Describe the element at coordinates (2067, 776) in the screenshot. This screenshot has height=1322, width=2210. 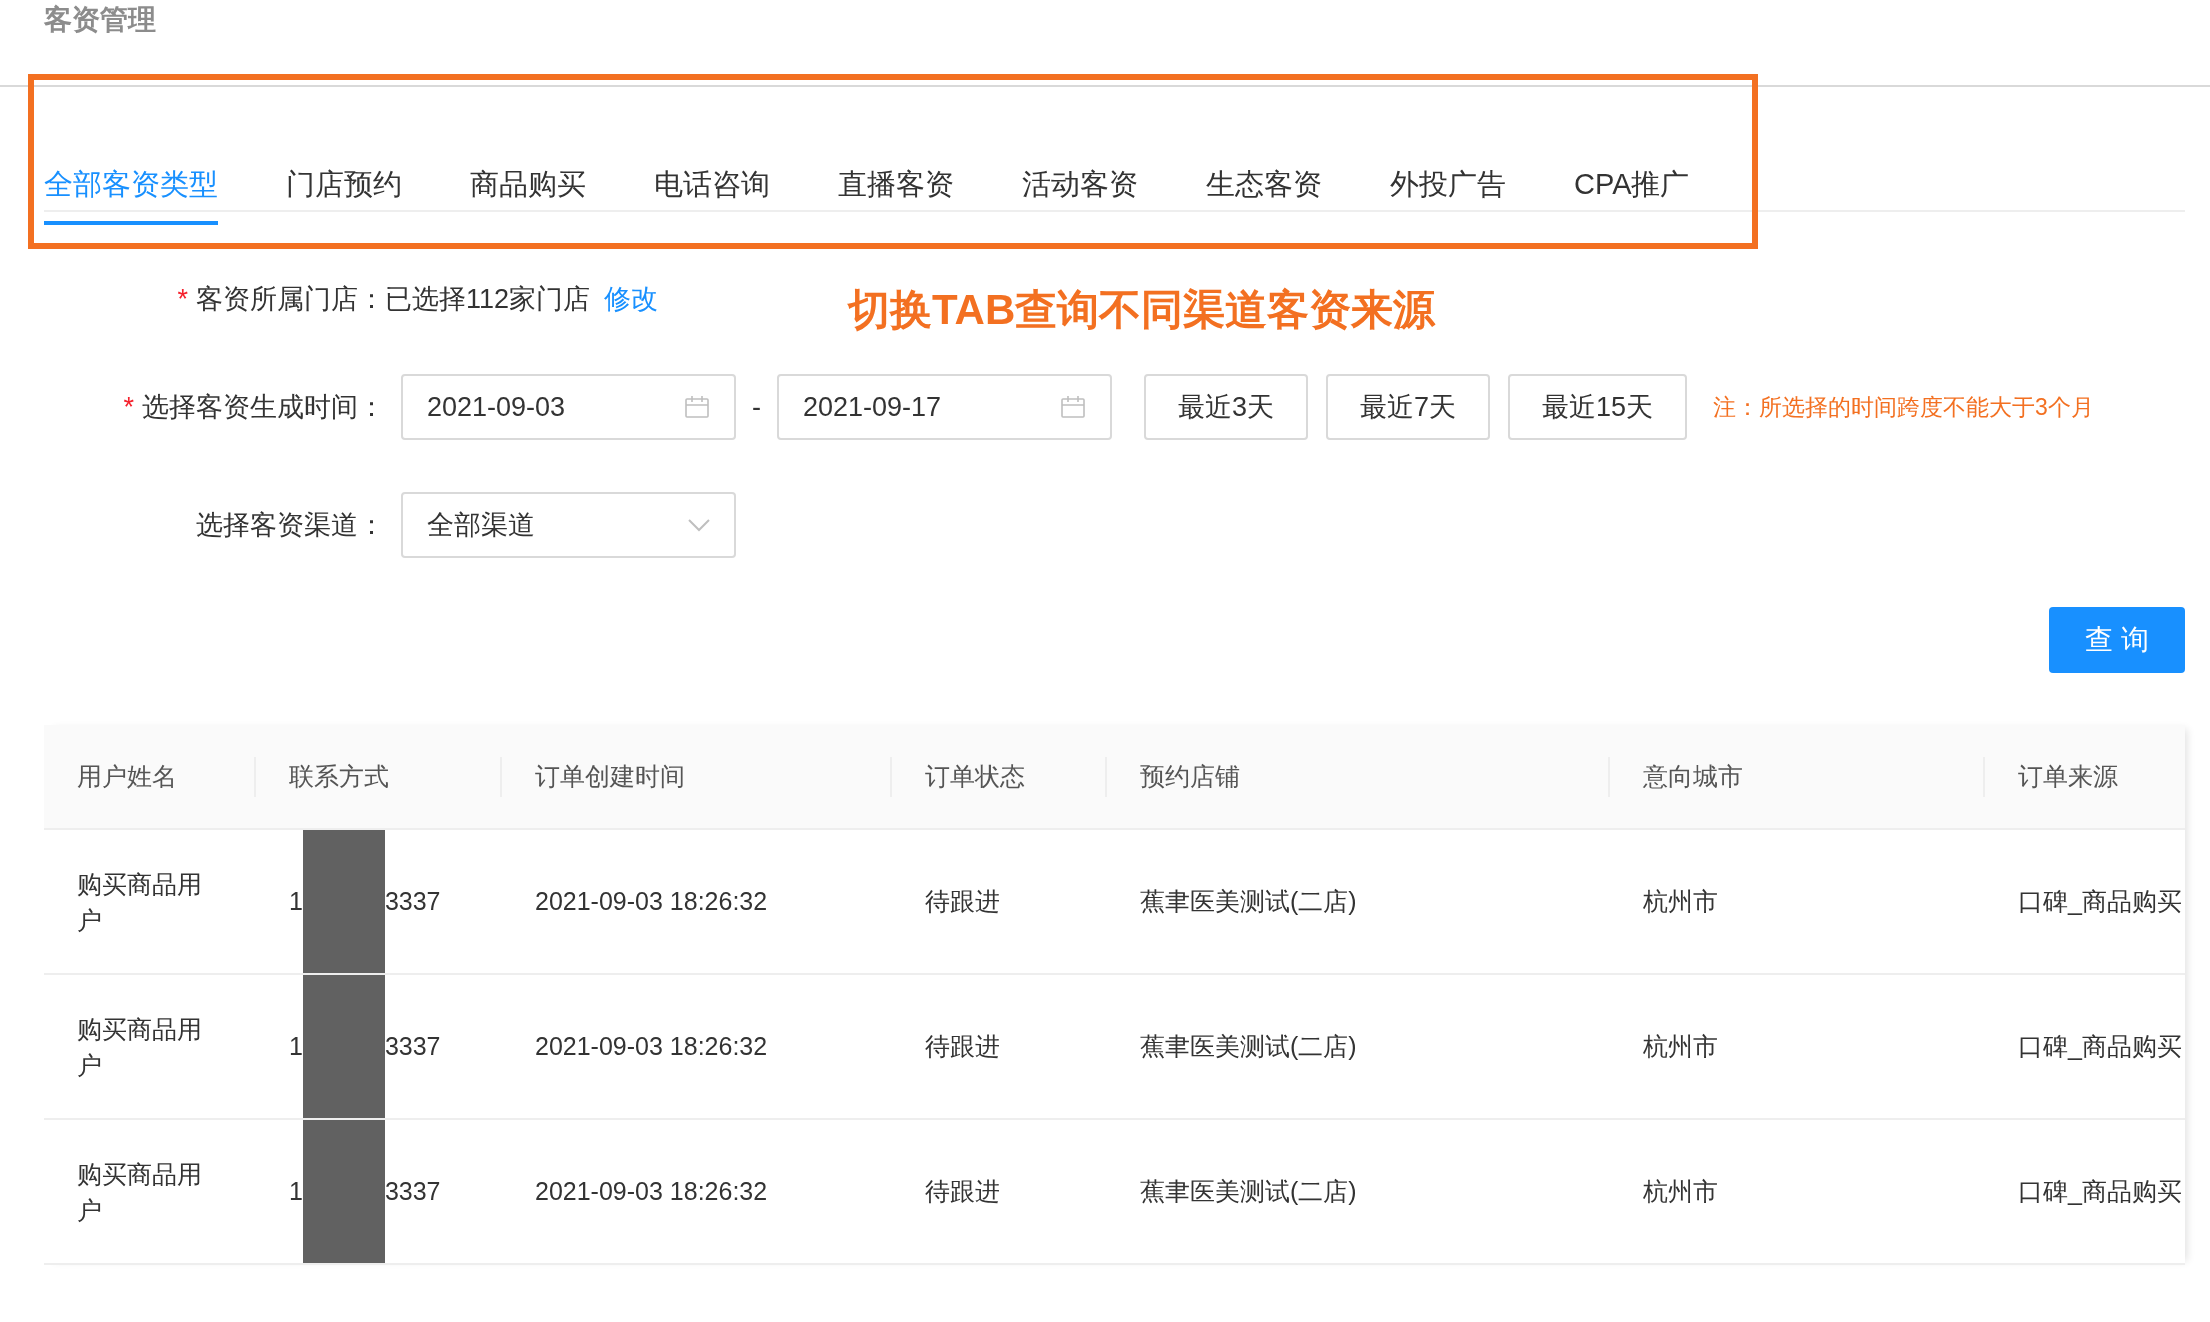
I see `column-header: 订单来源` at that location.